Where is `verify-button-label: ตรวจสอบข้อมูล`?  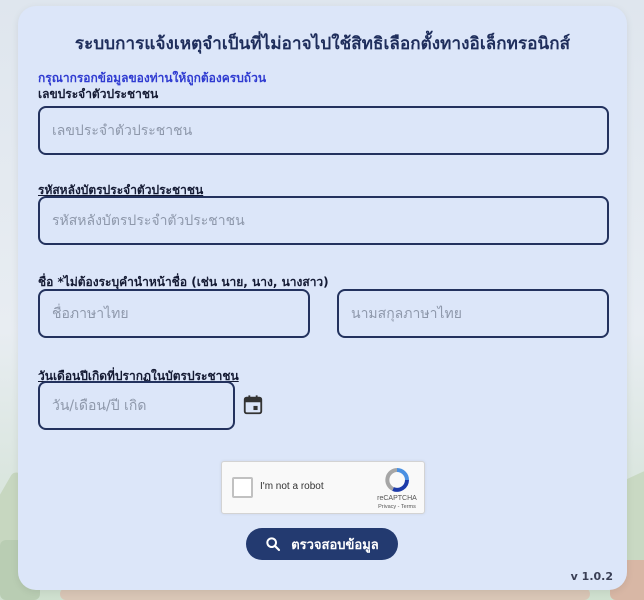
verify-button-label: ตรวจสอบข้อมูล is located at coordinates (335, 545).